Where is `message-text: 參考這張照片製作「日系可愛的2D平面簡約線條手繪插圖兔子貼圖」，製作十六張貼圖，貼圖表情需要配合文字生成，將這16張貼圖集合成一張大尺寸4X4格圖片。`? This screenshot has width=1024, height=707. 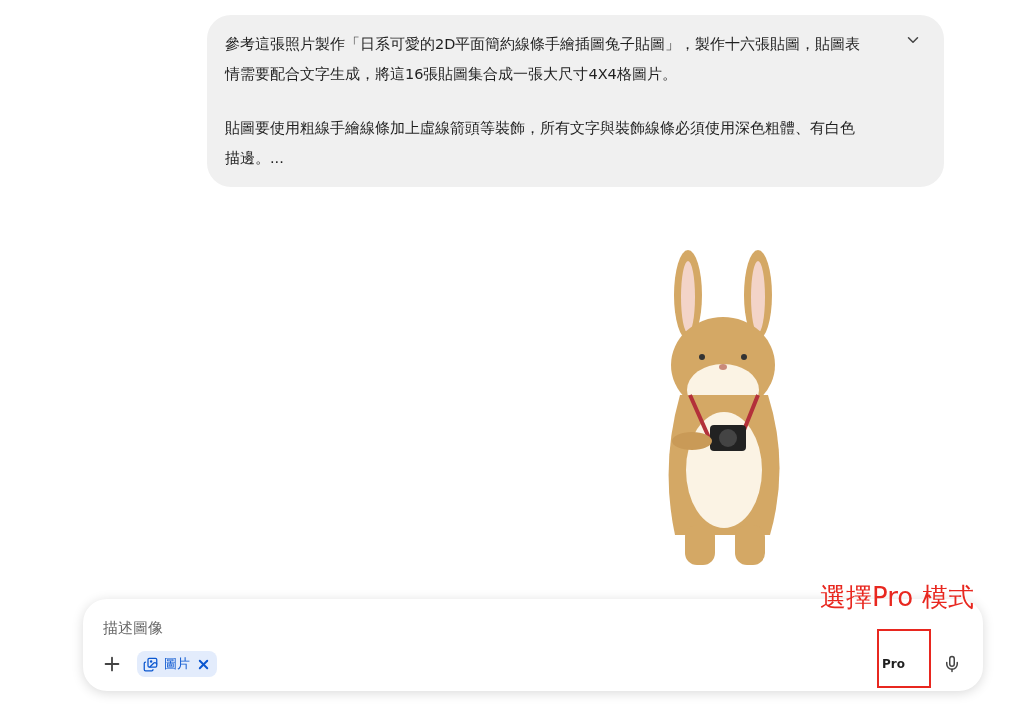 message-text: 參考這張照片製作「日系可愛的2D平面簡約線條手繪插圖兔子貼圖」，製作十六張貼圖，貼圖表情需要配合文字生成，將這16張貼圖集合成一張大尺寸4X4格圖片。 is located at coordinates (543, 59).